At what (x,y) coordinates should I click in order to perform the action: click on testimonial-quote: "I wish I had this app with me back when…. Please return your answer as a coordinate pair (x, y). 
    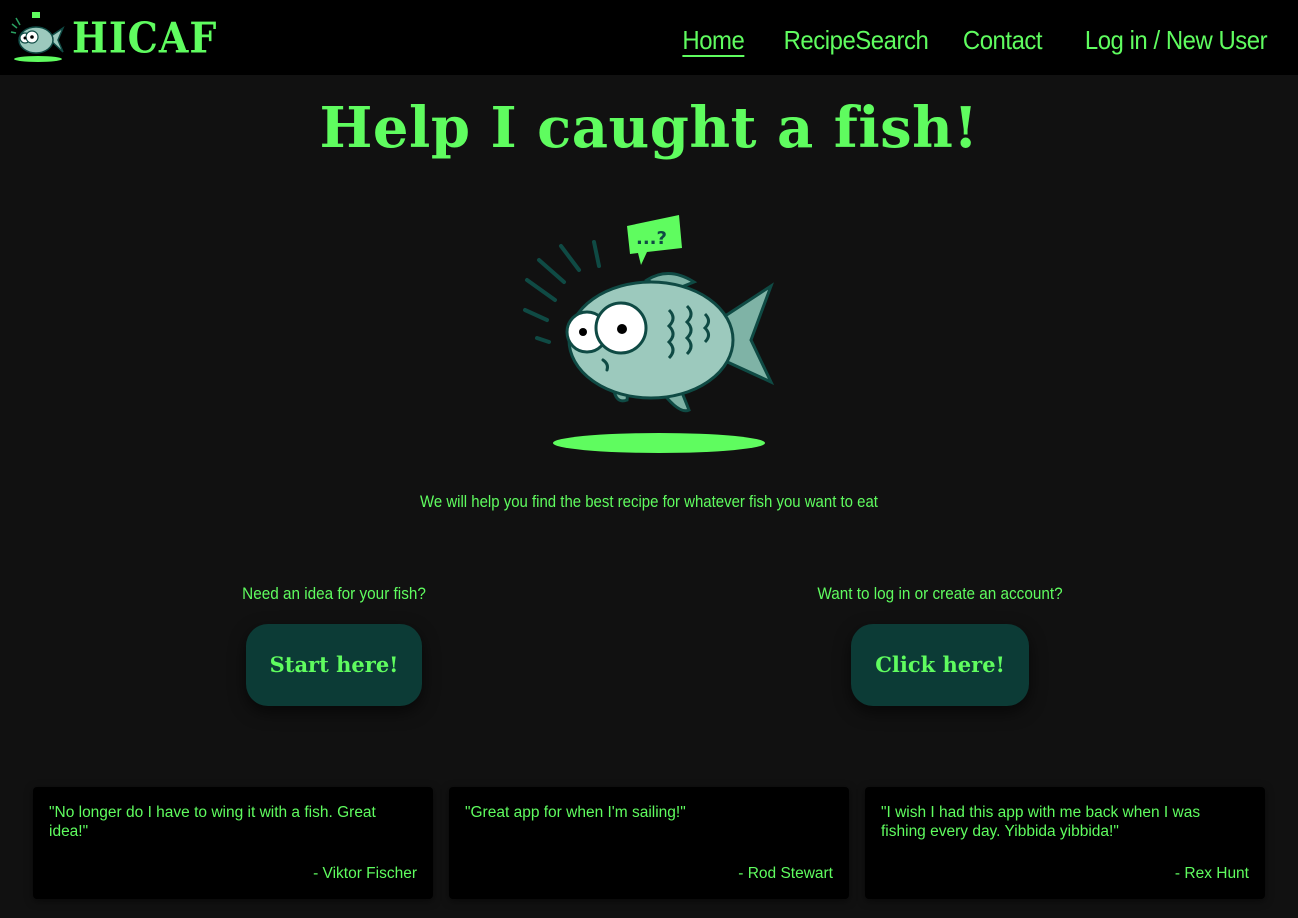
    Looking at the image, I should click on (1041, 822).